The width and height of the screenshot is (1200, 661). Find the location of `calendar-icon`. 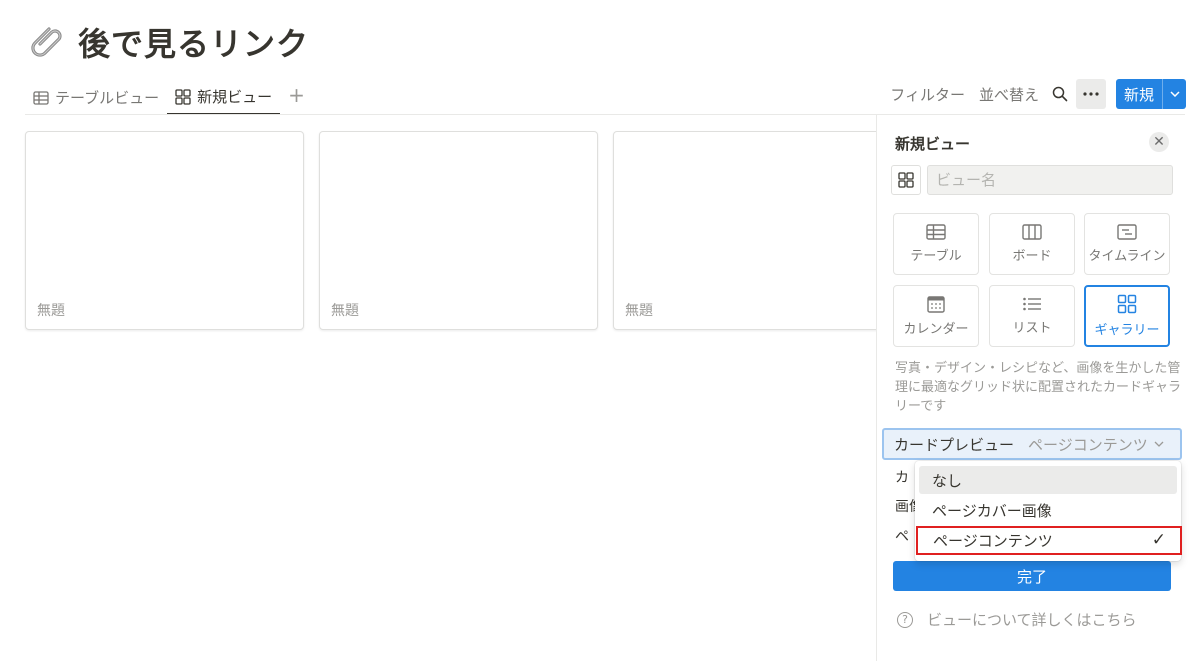

calendar-icon is located at coordinates (936, 304).